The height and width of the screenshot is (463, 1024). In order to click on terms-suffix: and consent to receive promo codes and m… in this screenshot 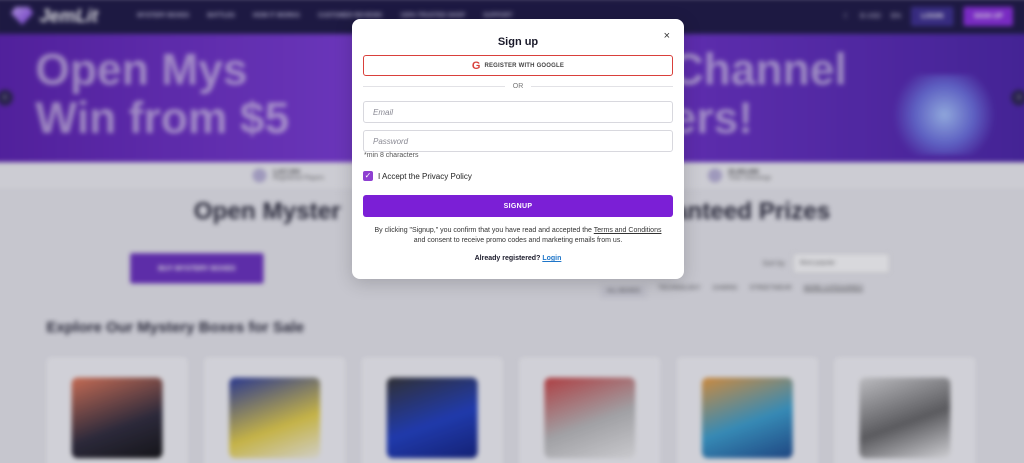, I will do `click(518, 240)`.